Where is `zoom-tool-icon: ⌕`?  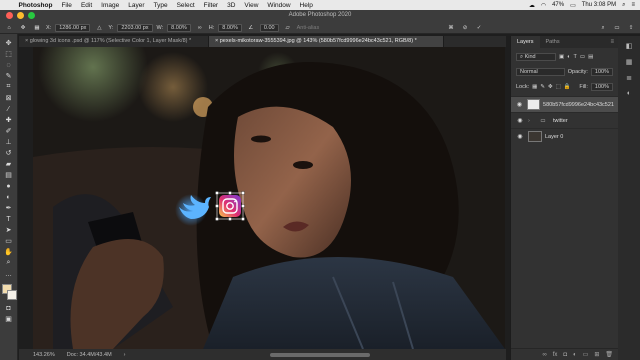 zoom-tool-icon: ⌕ is located at coordinates (9, 263).